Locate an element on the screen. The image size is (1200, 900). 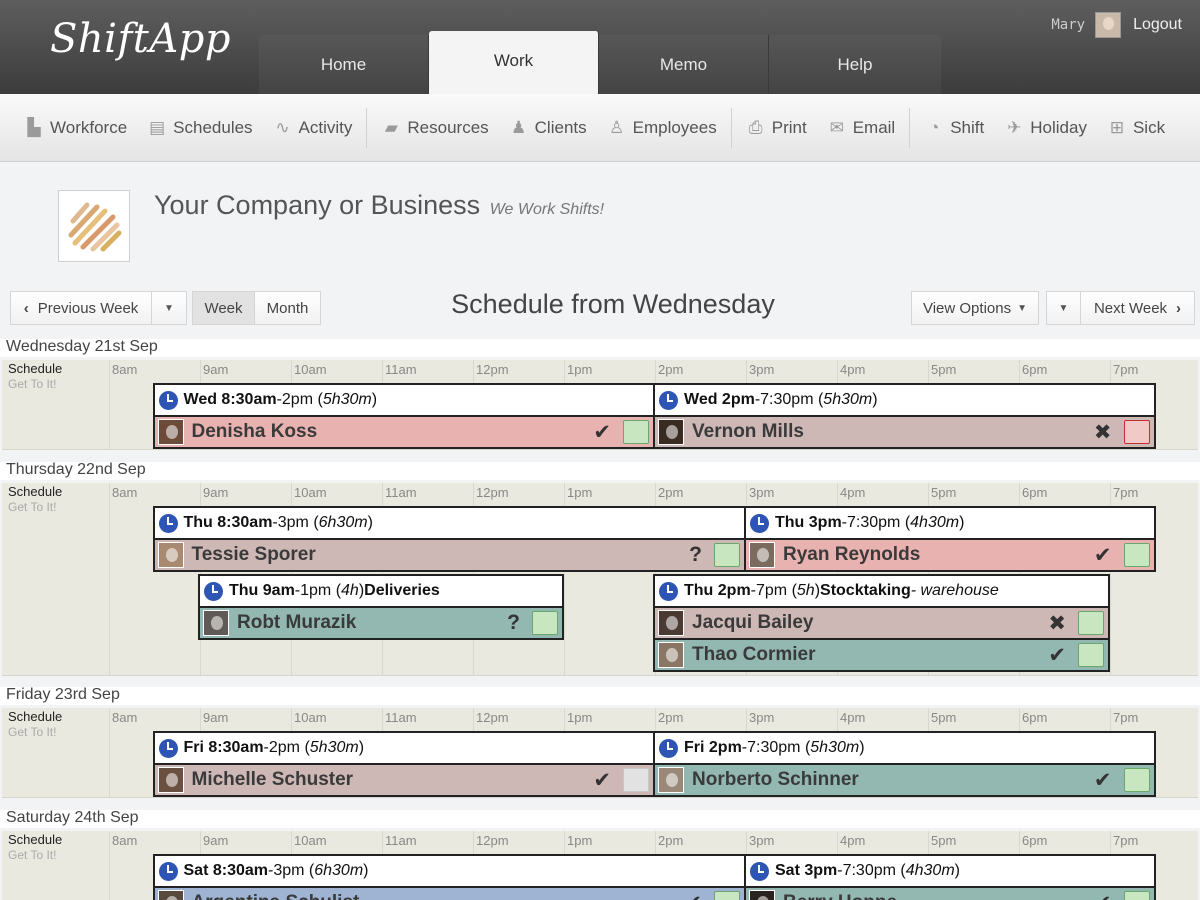
employee-avatar is located at coordinates (170, 780).